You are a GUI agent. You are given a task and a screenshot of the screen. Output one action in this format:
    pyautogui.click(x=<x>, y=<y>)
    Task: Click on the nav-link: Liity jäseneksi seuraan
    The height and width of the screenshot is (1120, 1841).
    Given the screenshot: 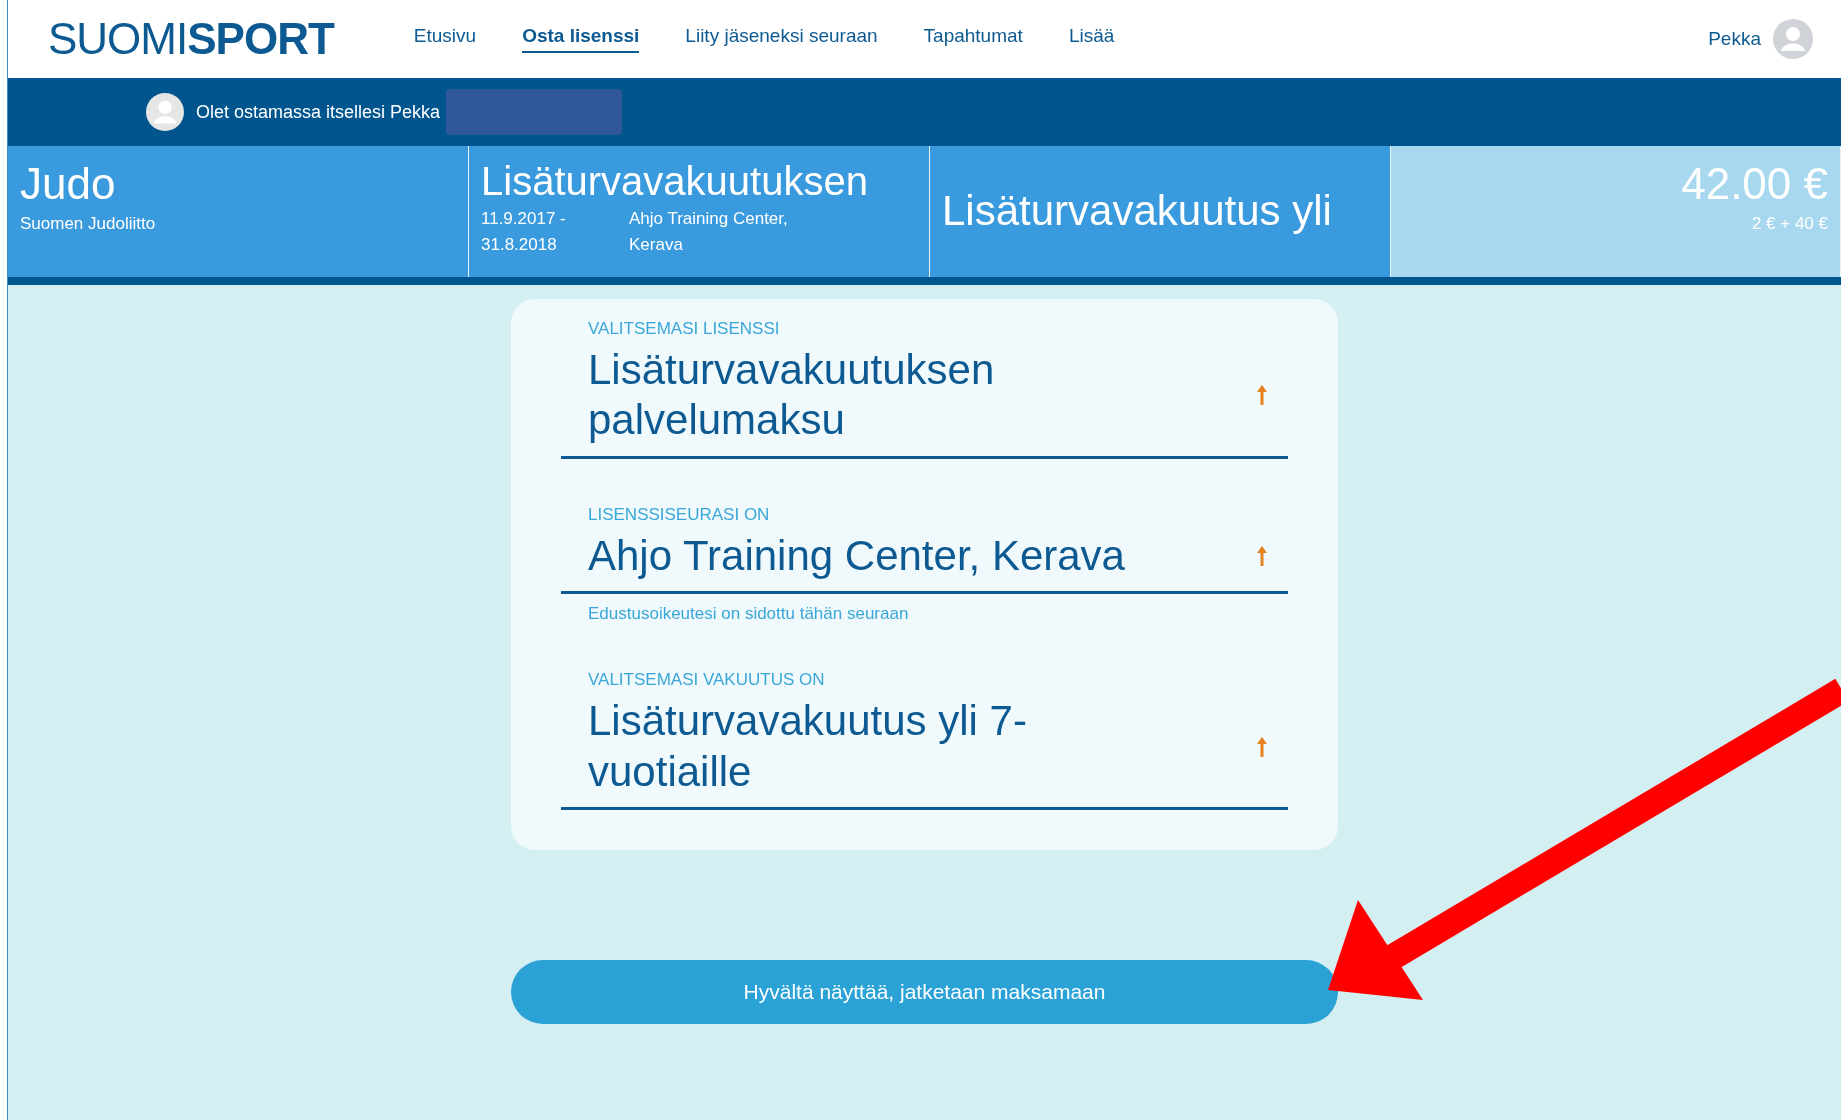 What is the action you would take?
    pyautogui.click(x=781, y=39)
    